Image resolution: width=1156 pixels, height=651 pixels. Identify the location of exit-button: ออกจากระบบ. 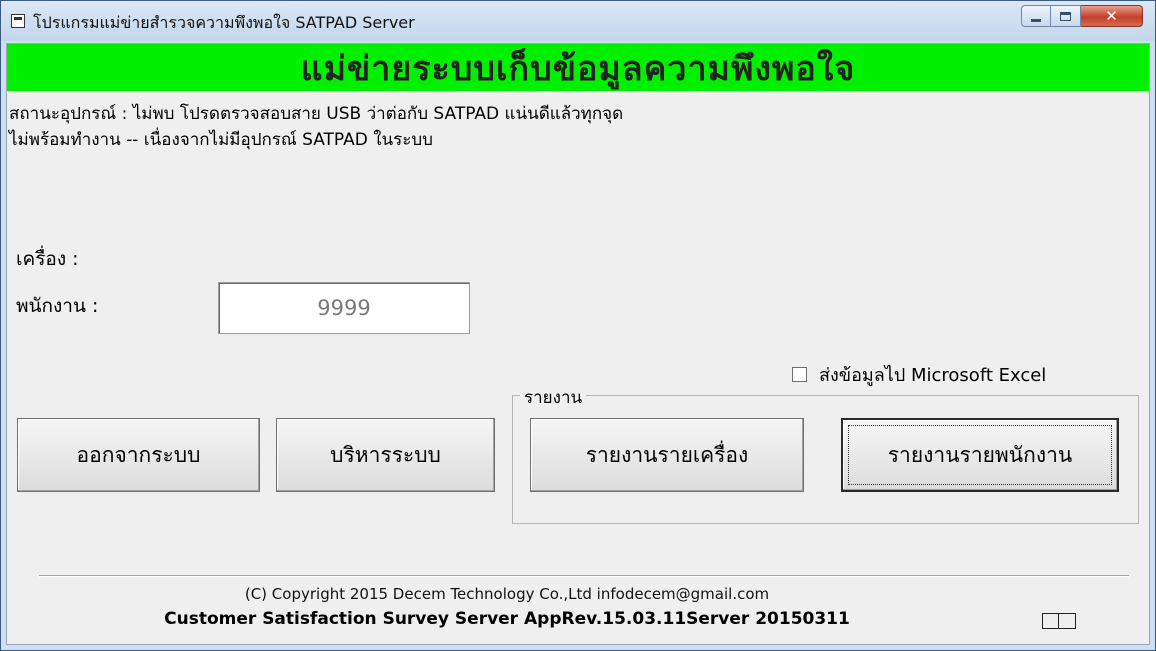
(138, 455).